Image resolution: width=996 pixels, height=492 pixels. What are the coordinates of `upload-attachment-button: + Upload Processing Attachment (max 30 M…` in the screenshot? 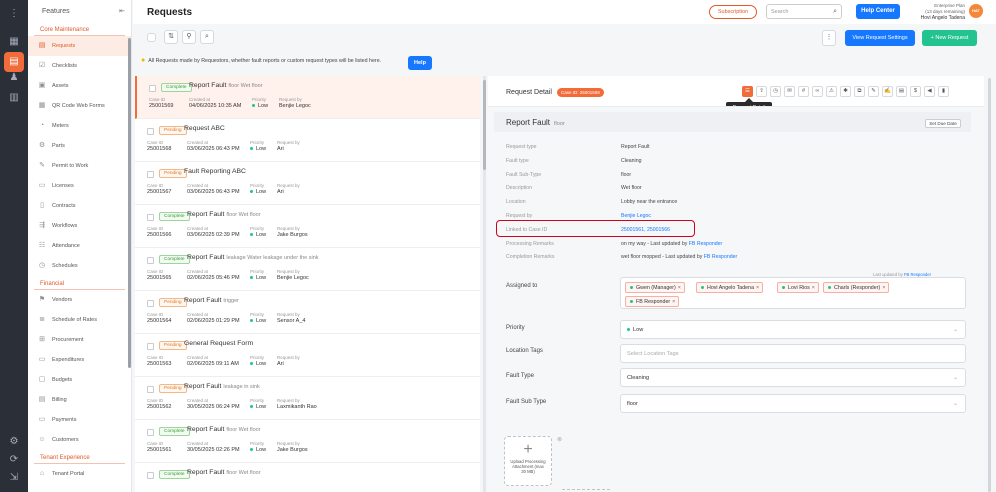 It's located at (528, 461).